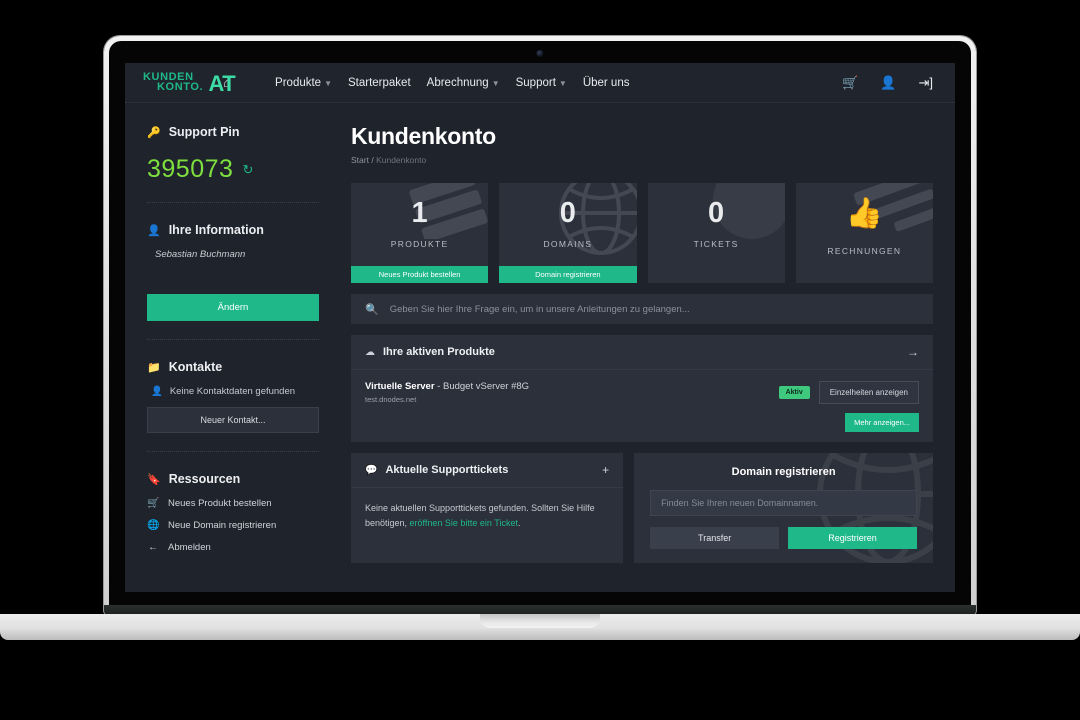  What do you see at coordinates (180, 86) in the screenshot?
I see `logo-line-2: KONTO.` at bounding box center [180, 86].